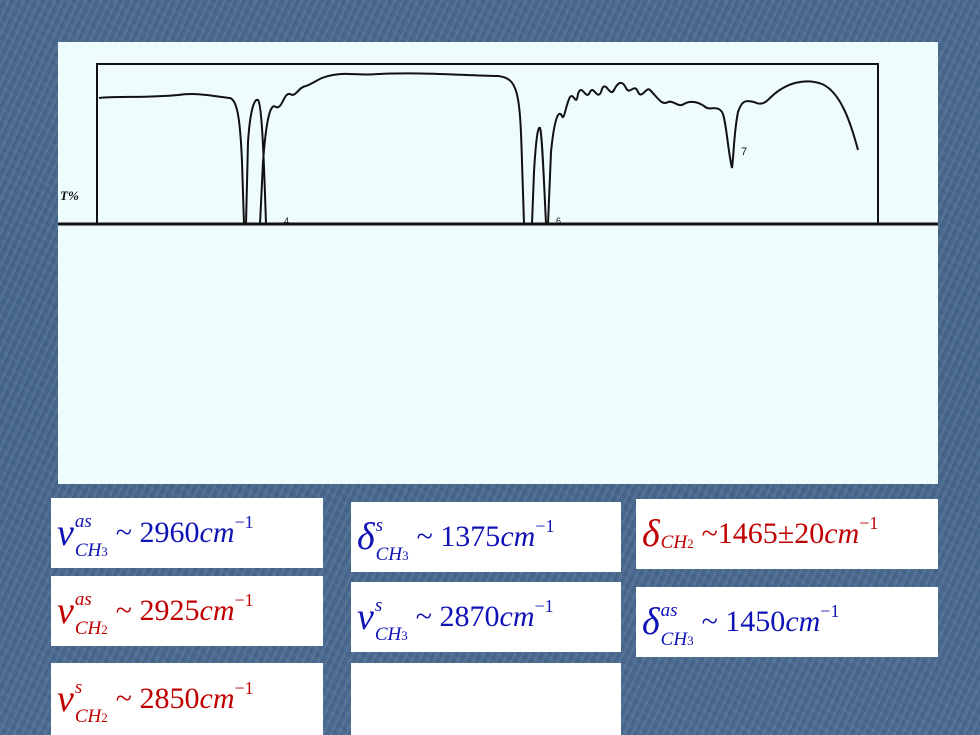 The image size is (980, 735). I want to click on formula-box: ν s CH2 ~ 2850cm−1, so click(187, 699).